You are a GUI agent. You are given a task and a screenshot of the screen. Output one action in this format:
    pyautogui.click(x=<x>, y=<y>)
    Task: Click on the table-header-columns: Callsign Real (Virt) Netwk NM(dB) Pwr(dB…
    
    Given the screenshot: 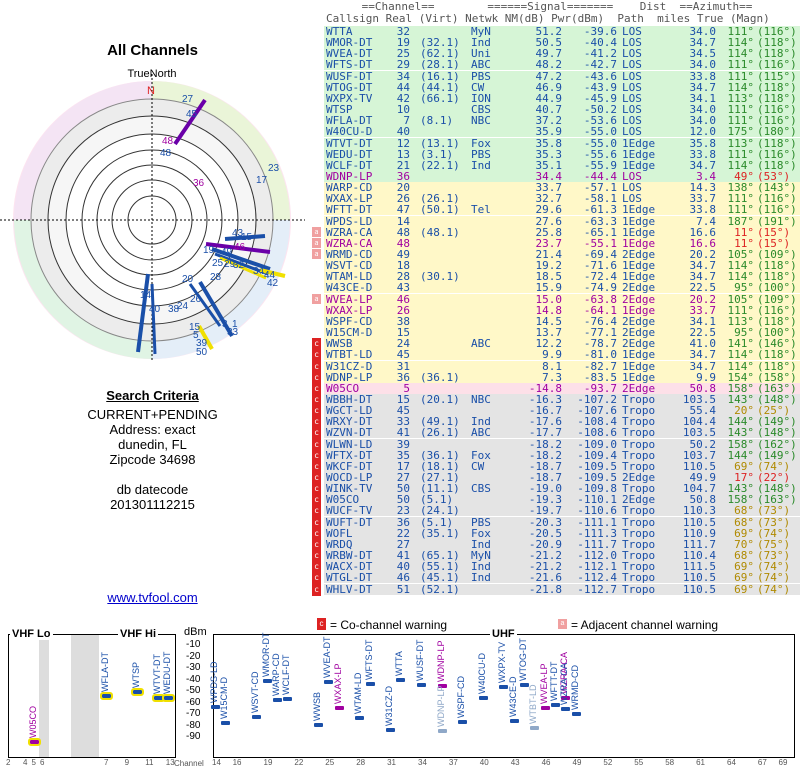 What is the action you would take?
    pyautogui.click(x=548, y=18)
    